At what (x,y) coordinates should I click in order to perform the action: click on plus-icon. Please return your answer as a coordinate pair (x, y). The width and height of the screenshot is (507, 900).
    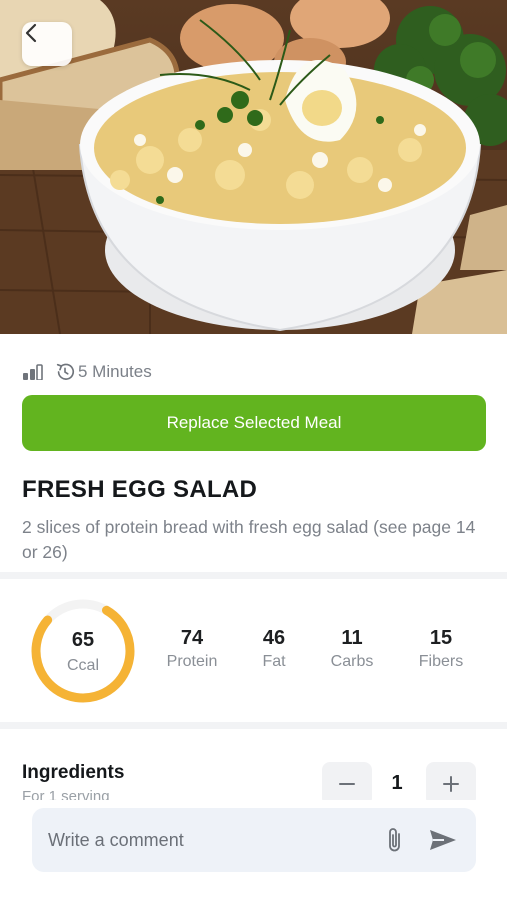
    Looking at the image, I should click on (451, 784).